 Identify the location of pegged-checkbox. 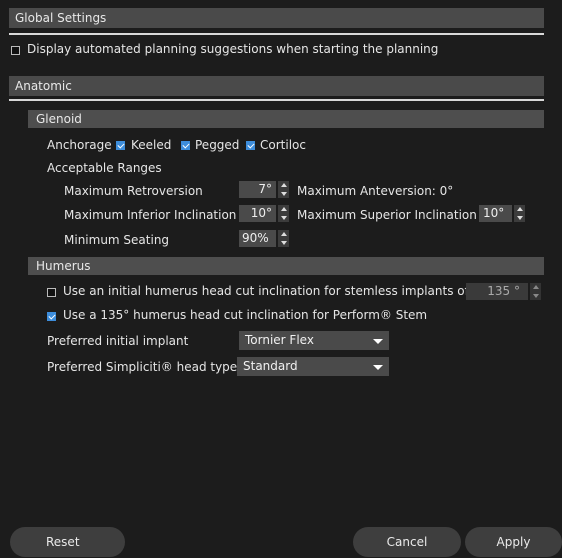
(185, 145).